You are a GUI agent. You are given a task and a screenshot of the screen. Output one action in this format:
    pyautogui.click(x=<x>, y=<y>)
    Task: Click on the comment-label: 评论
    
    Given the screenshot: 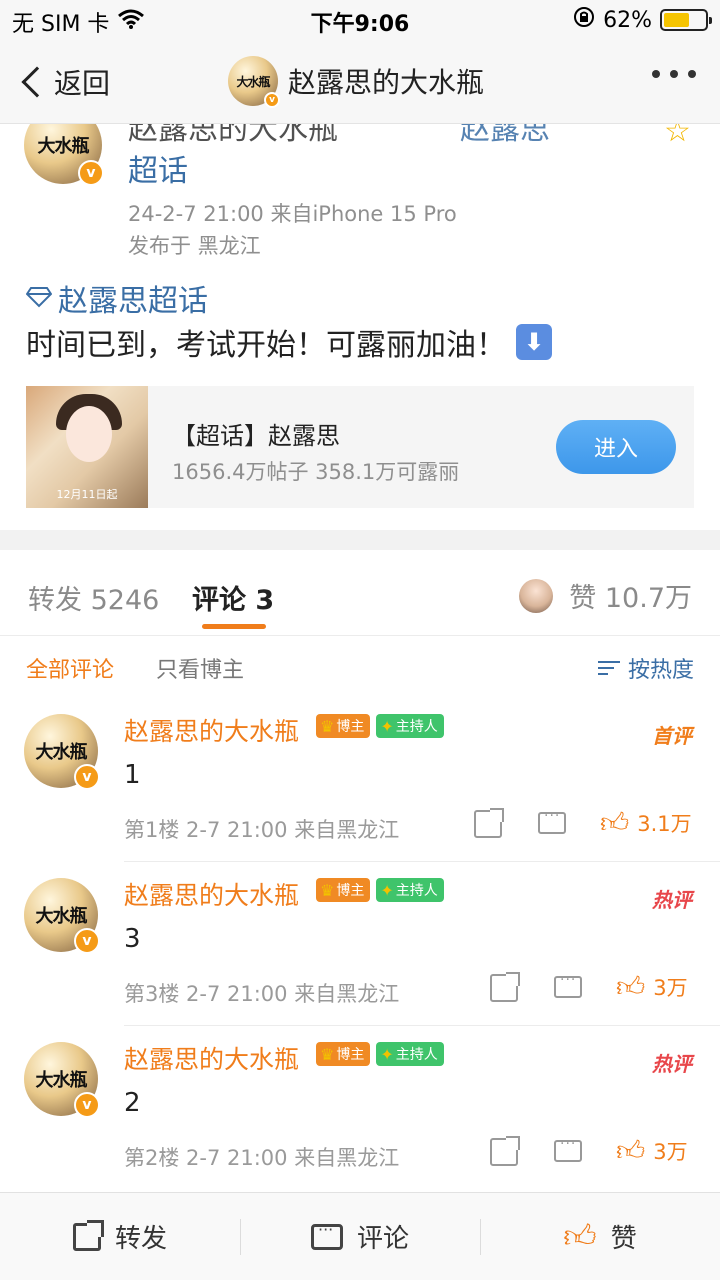 What is the action you would take?
    pyautogui.click(x=382, y=1239)
    